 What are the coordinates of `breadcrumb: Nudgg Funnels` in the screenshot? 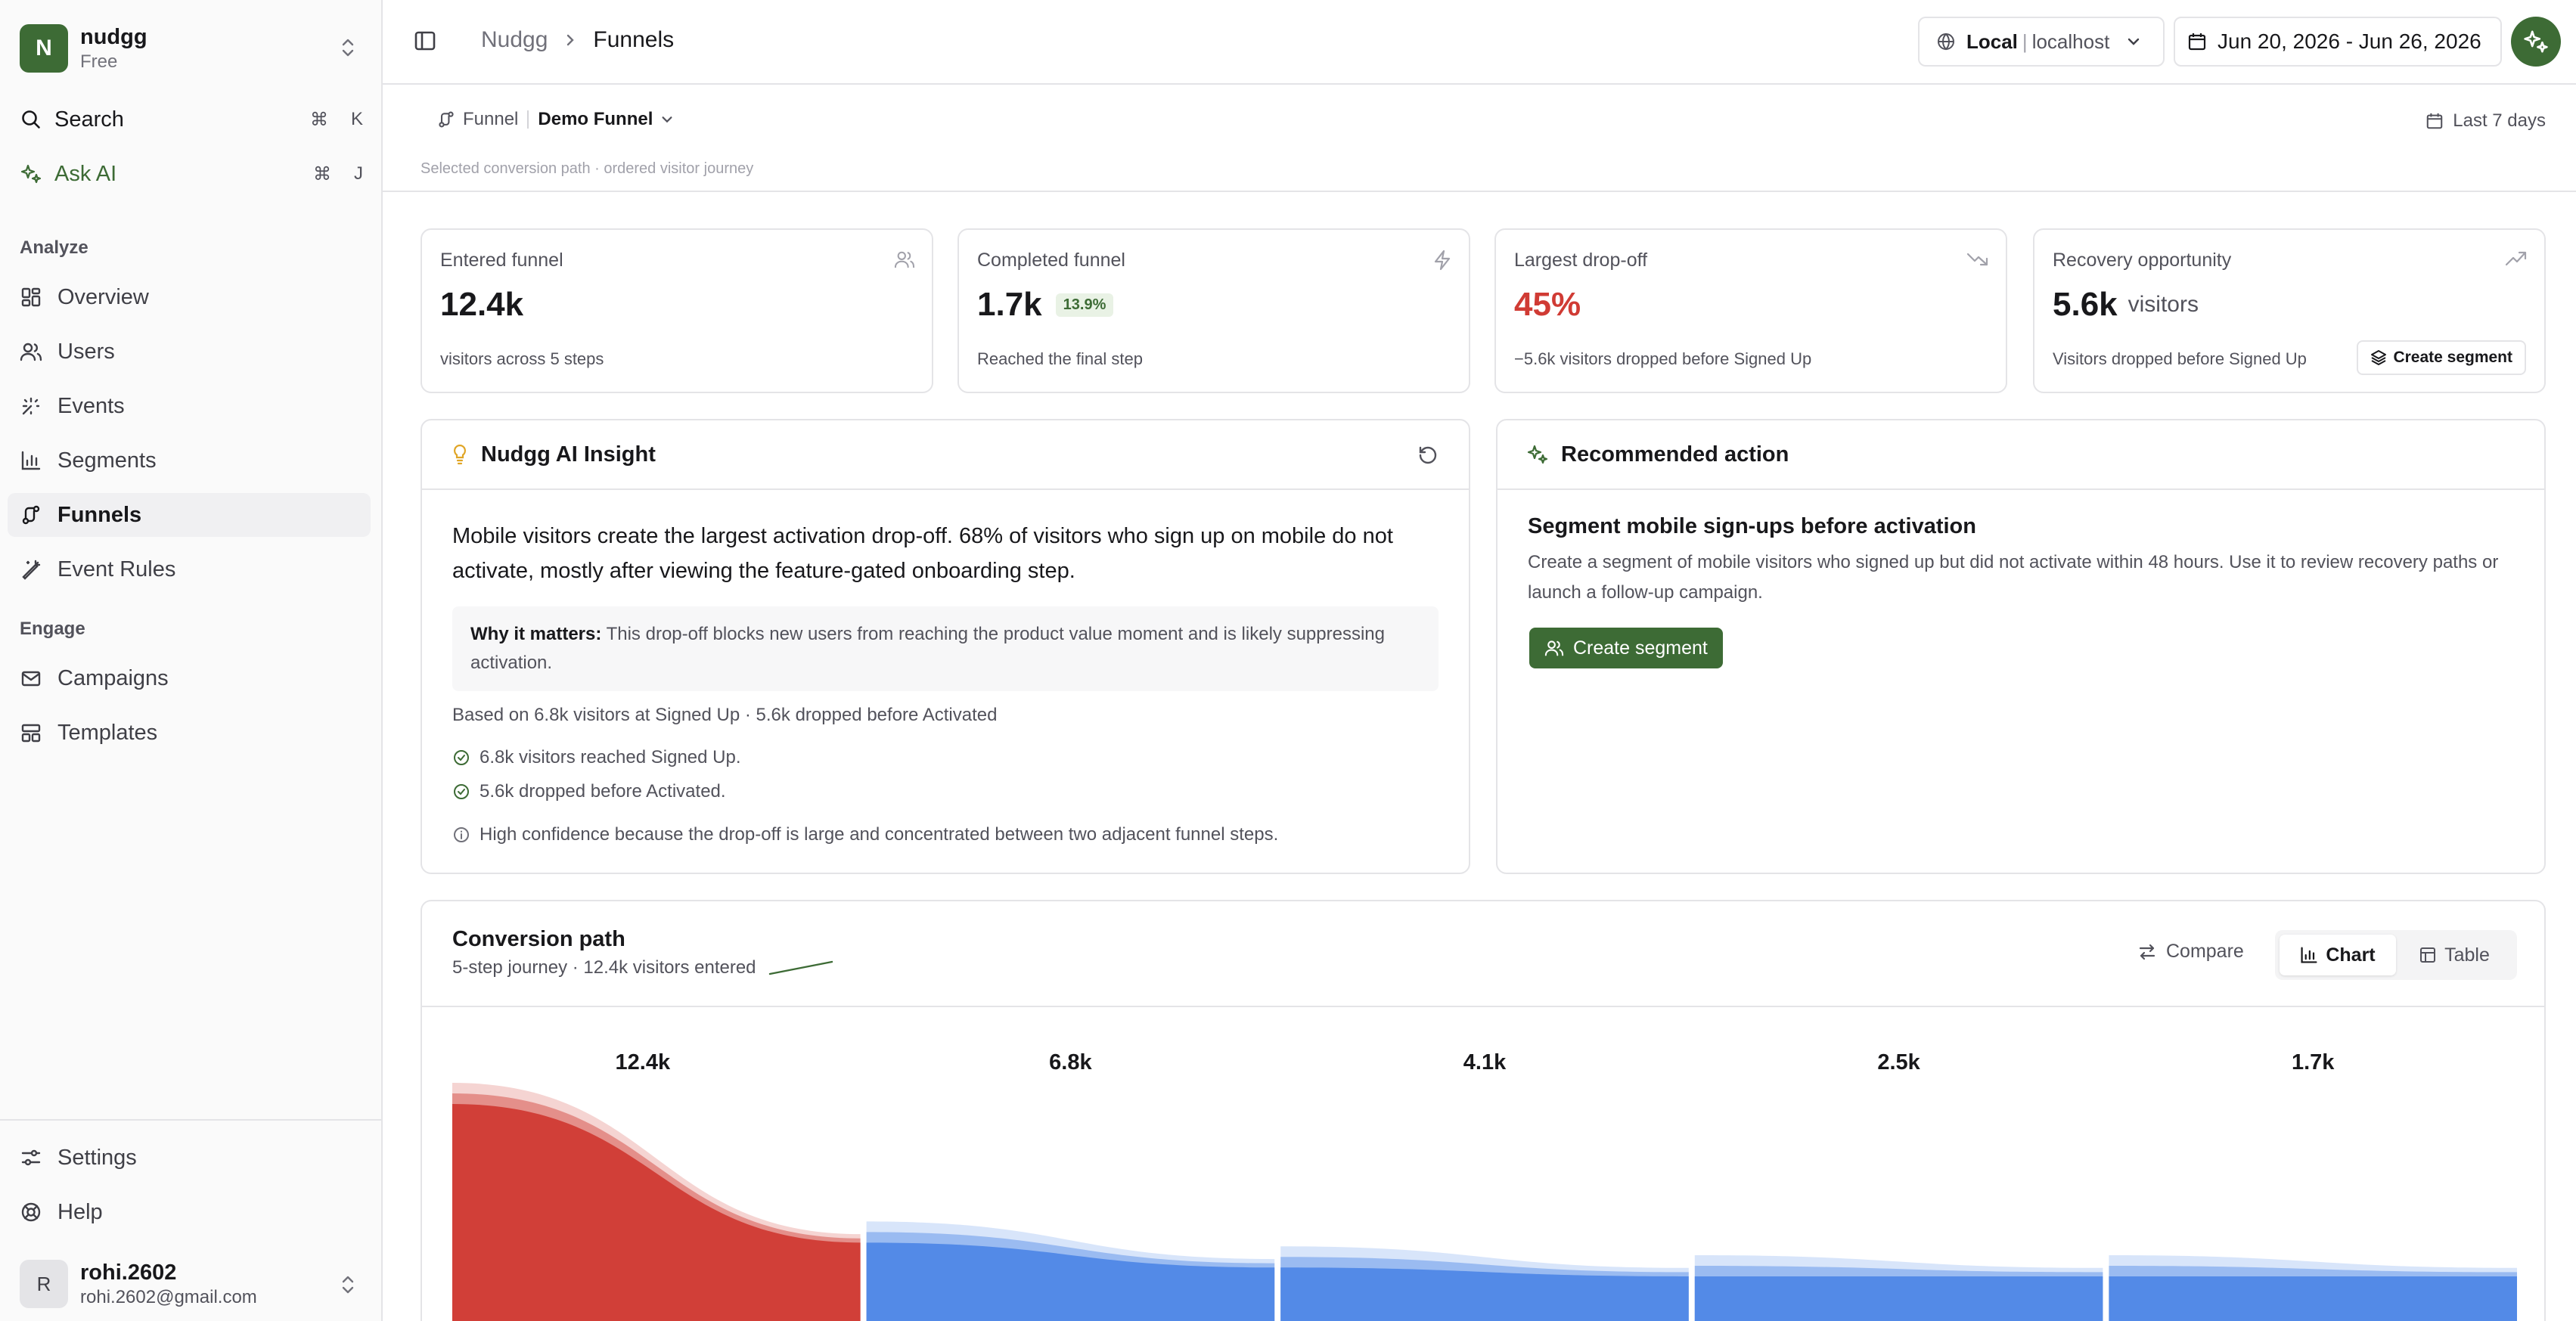 It's located at (577, 40).